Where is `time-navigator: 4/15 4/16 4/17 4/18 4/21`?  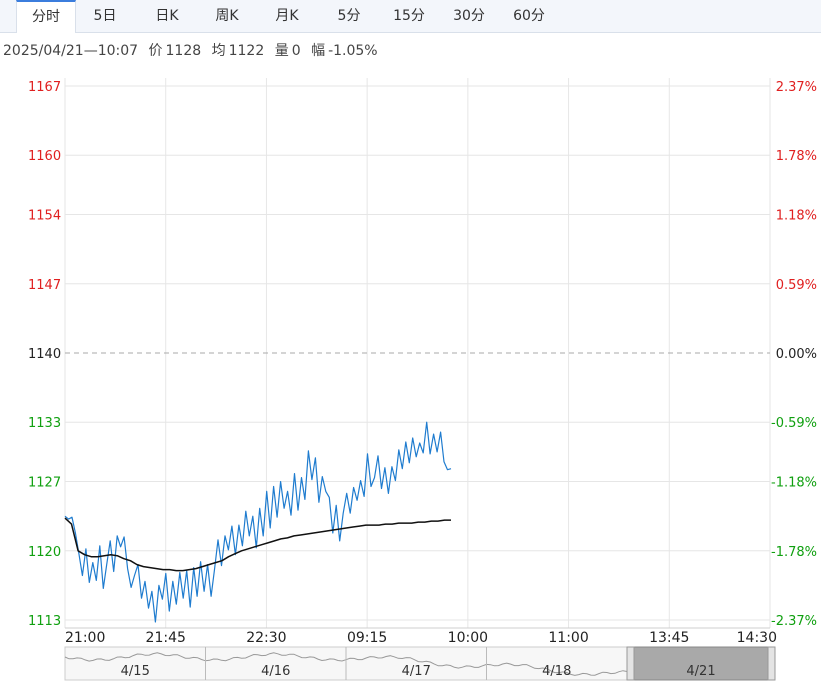 time-navigator: 4/15 4/16 4/17 4/18 4/21 is located at coordinates (420, 663).